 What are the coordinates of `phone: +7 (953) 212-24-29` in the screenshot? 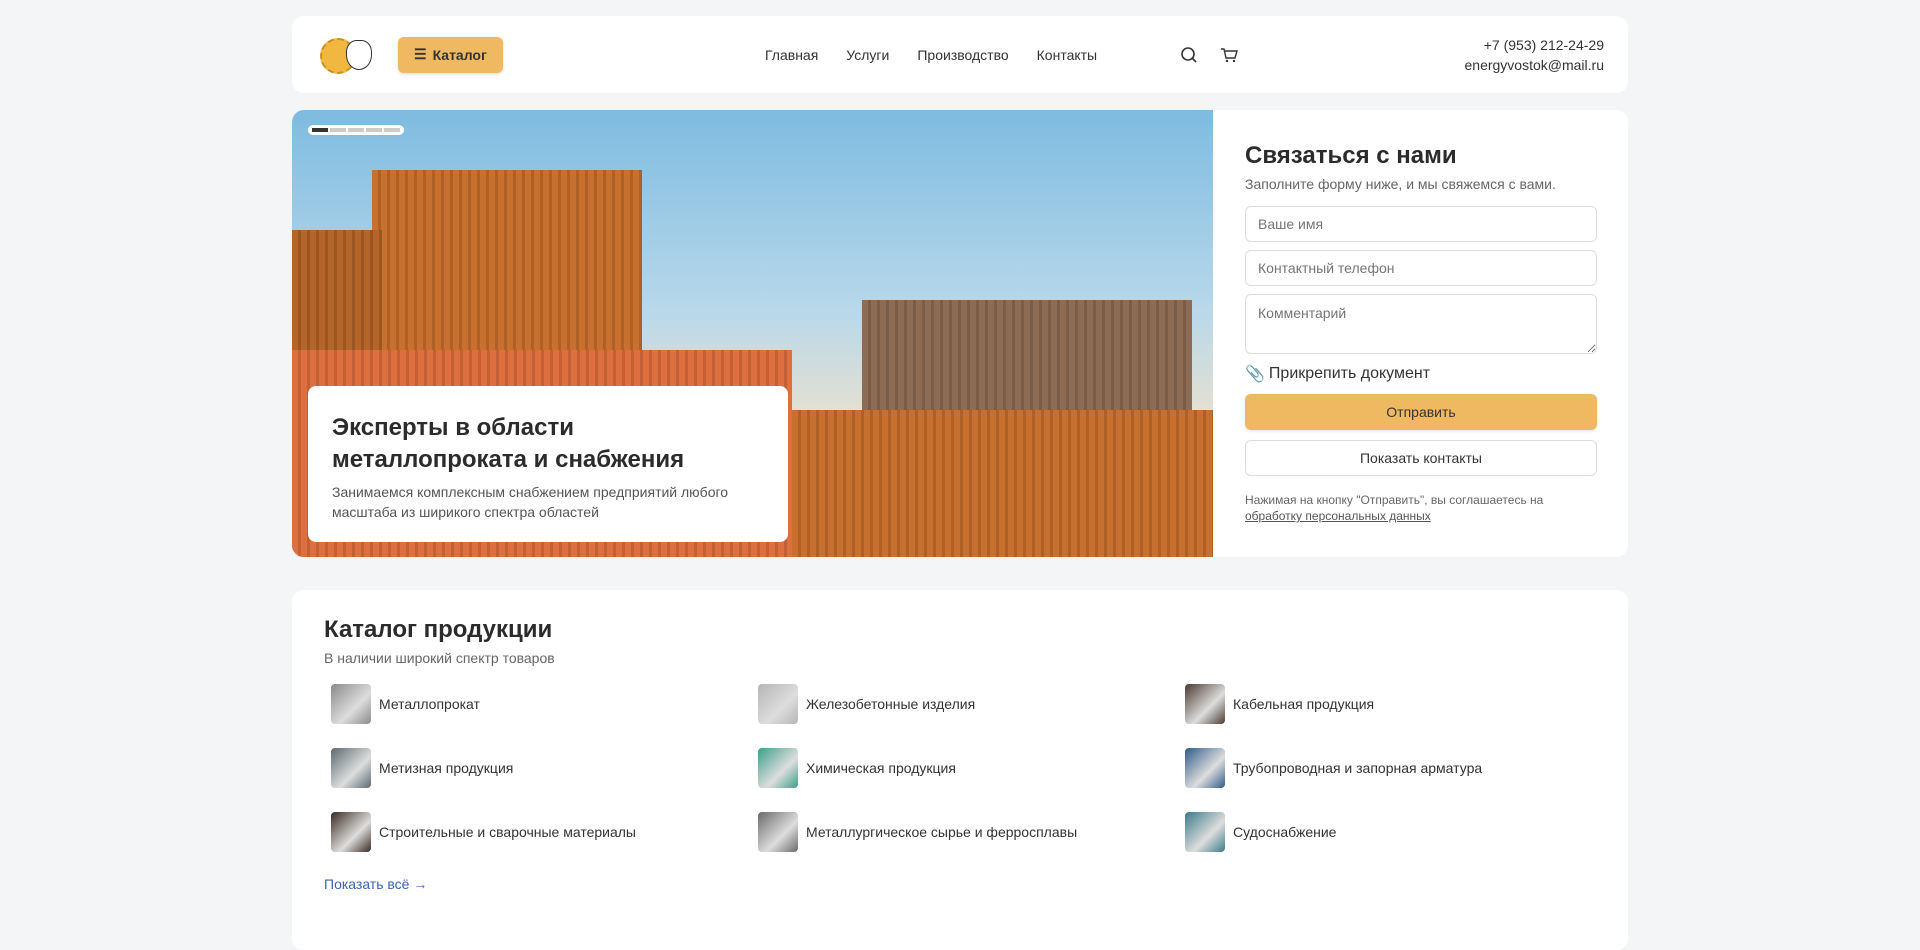 It's located at (1534, 45).